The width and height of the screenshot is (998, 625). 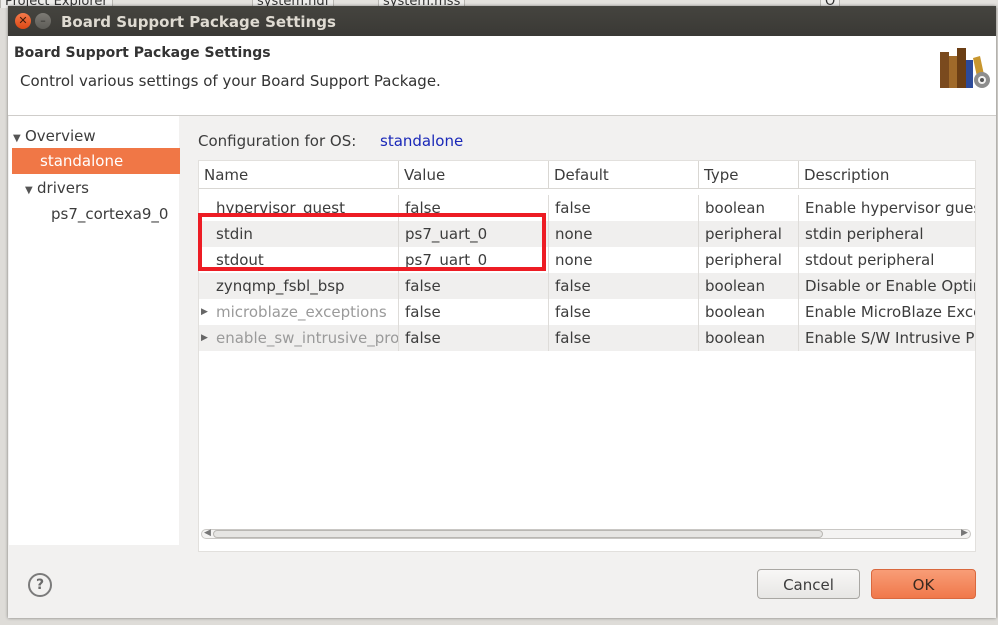 What do you see at coordinates (94, 188) in the screenshot?
I see `tree-item-drivers: ▼ drivers` at bounding box center [94, 188].